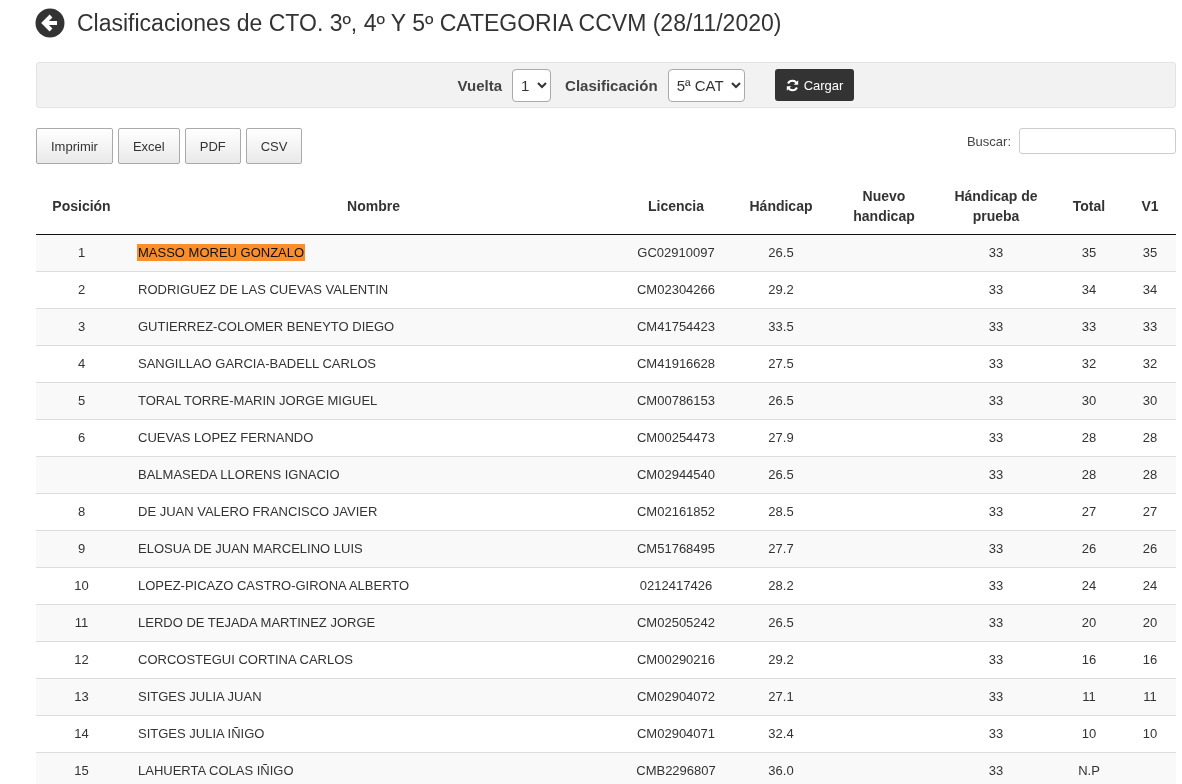 The image size is (1182, 784). What do you see at coordinates (1150, 206) in the screenshot?
I see `column-header: V1` at bounding box center [1150, 206].